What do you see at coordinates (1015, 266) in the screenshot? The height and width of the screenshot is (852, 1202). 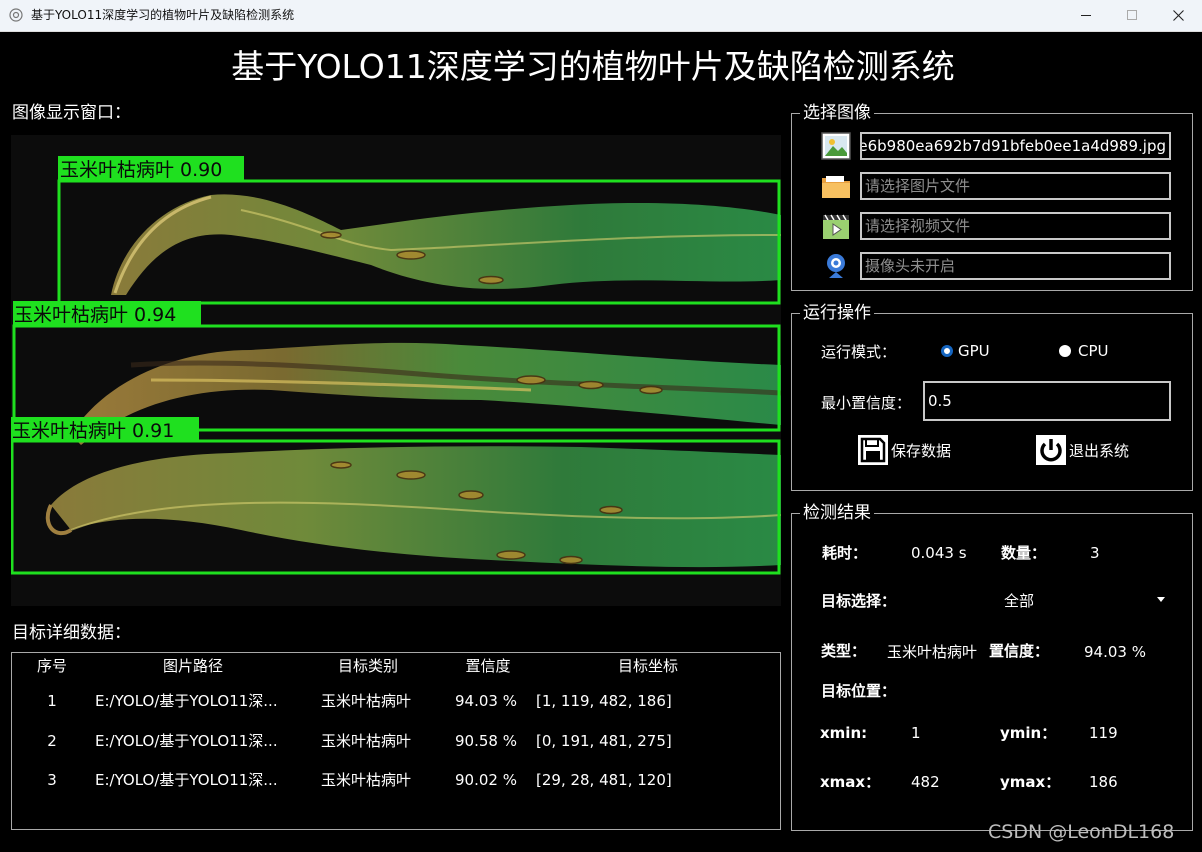 I see `camera-field: 摄像头未开启` at bounding box center [1015, 266].